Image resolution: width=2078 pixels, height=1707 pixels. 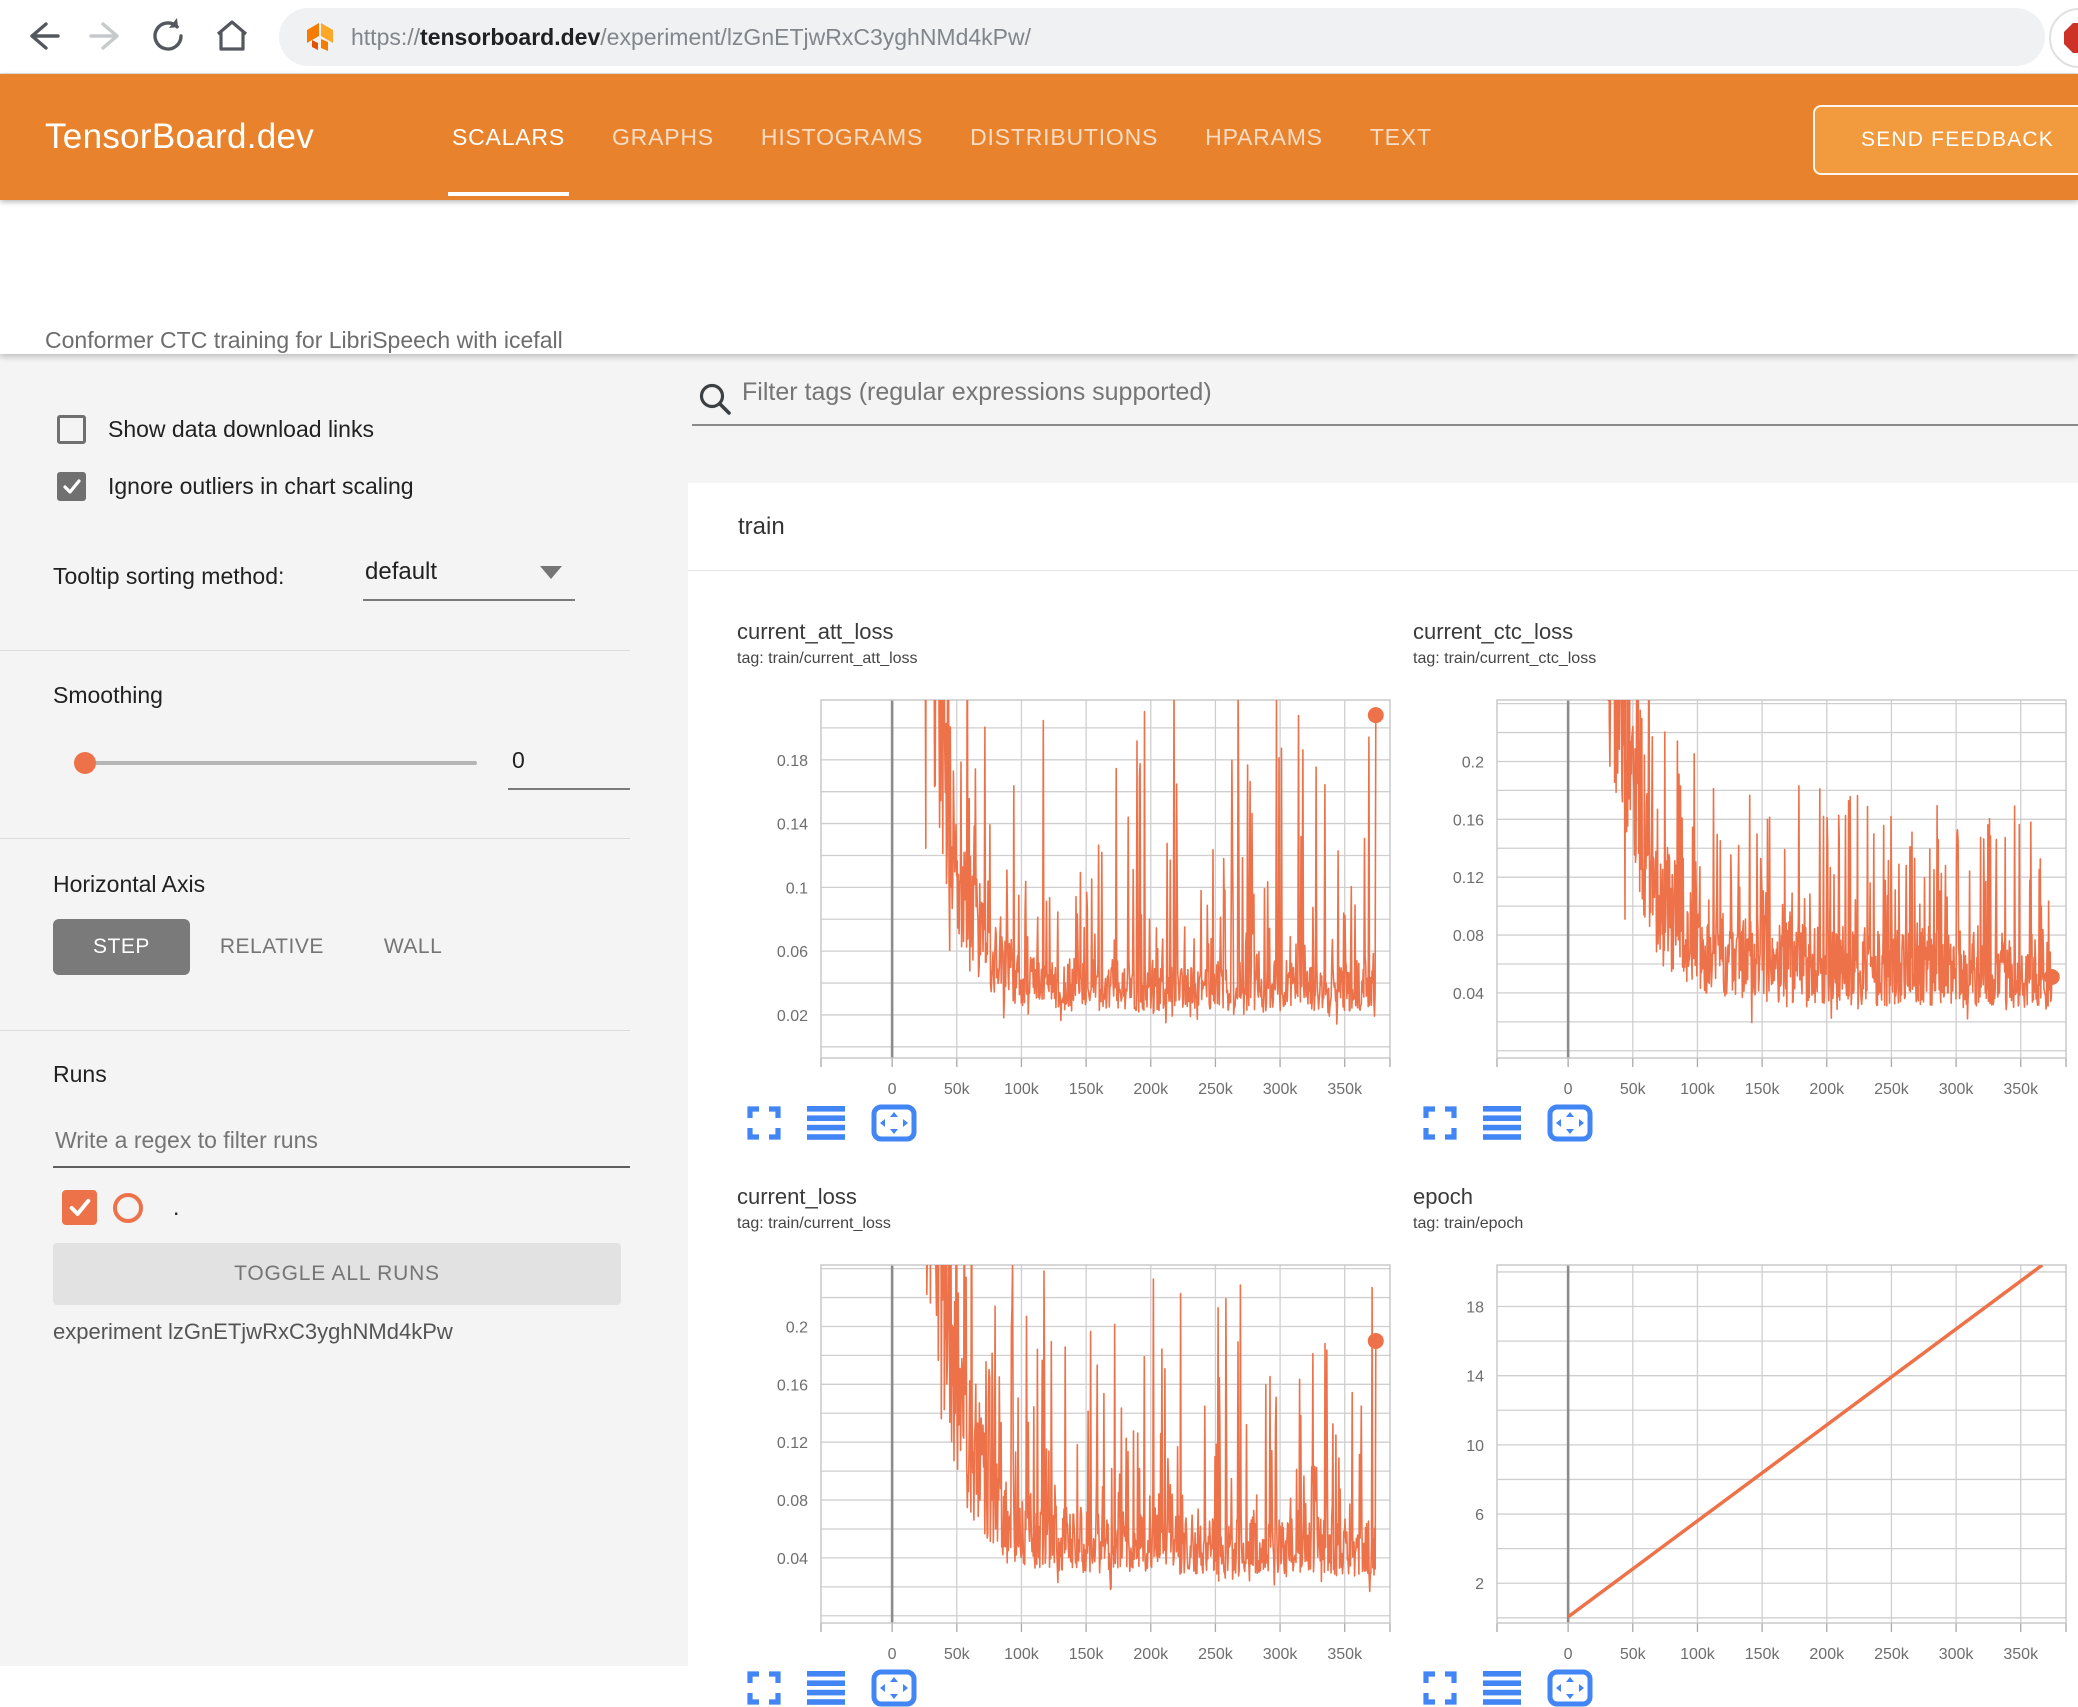 What do you see at coordinates (261, 486) in the screenshot?
I see `checkbox-label: Ignore outliers in chart scaling` at bounding box center [261, 486].